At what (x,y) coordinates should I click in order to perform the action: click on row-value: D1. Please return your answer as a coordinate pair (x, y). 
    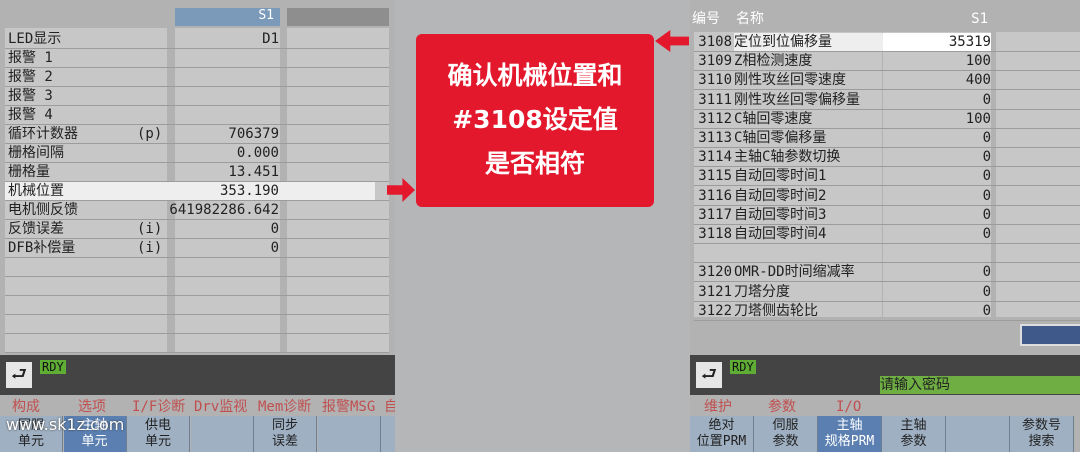
    Looking at the image, I should click on (270, 39).